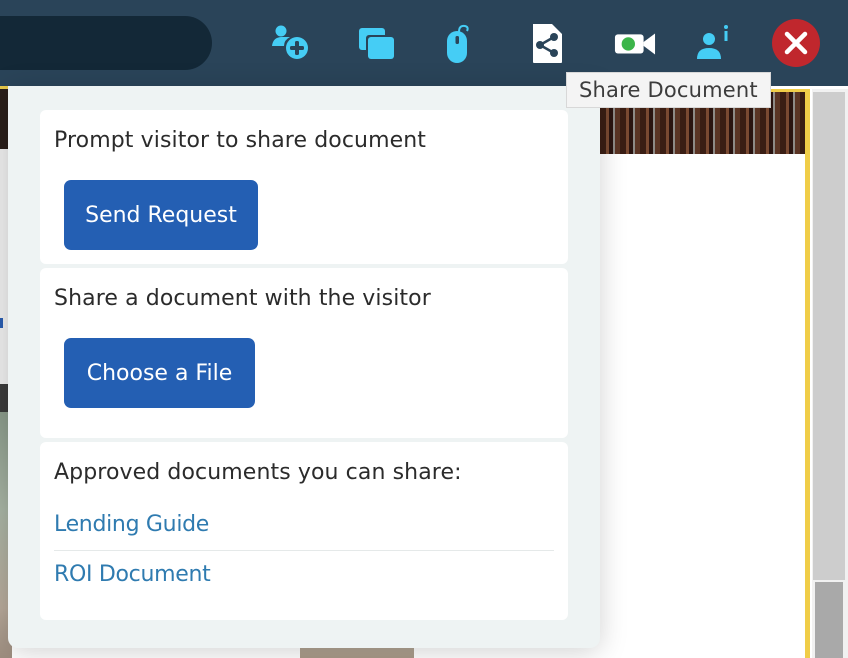 This screenshot has height=658, width=848. I want to click on close-icon, so click(796, 43).